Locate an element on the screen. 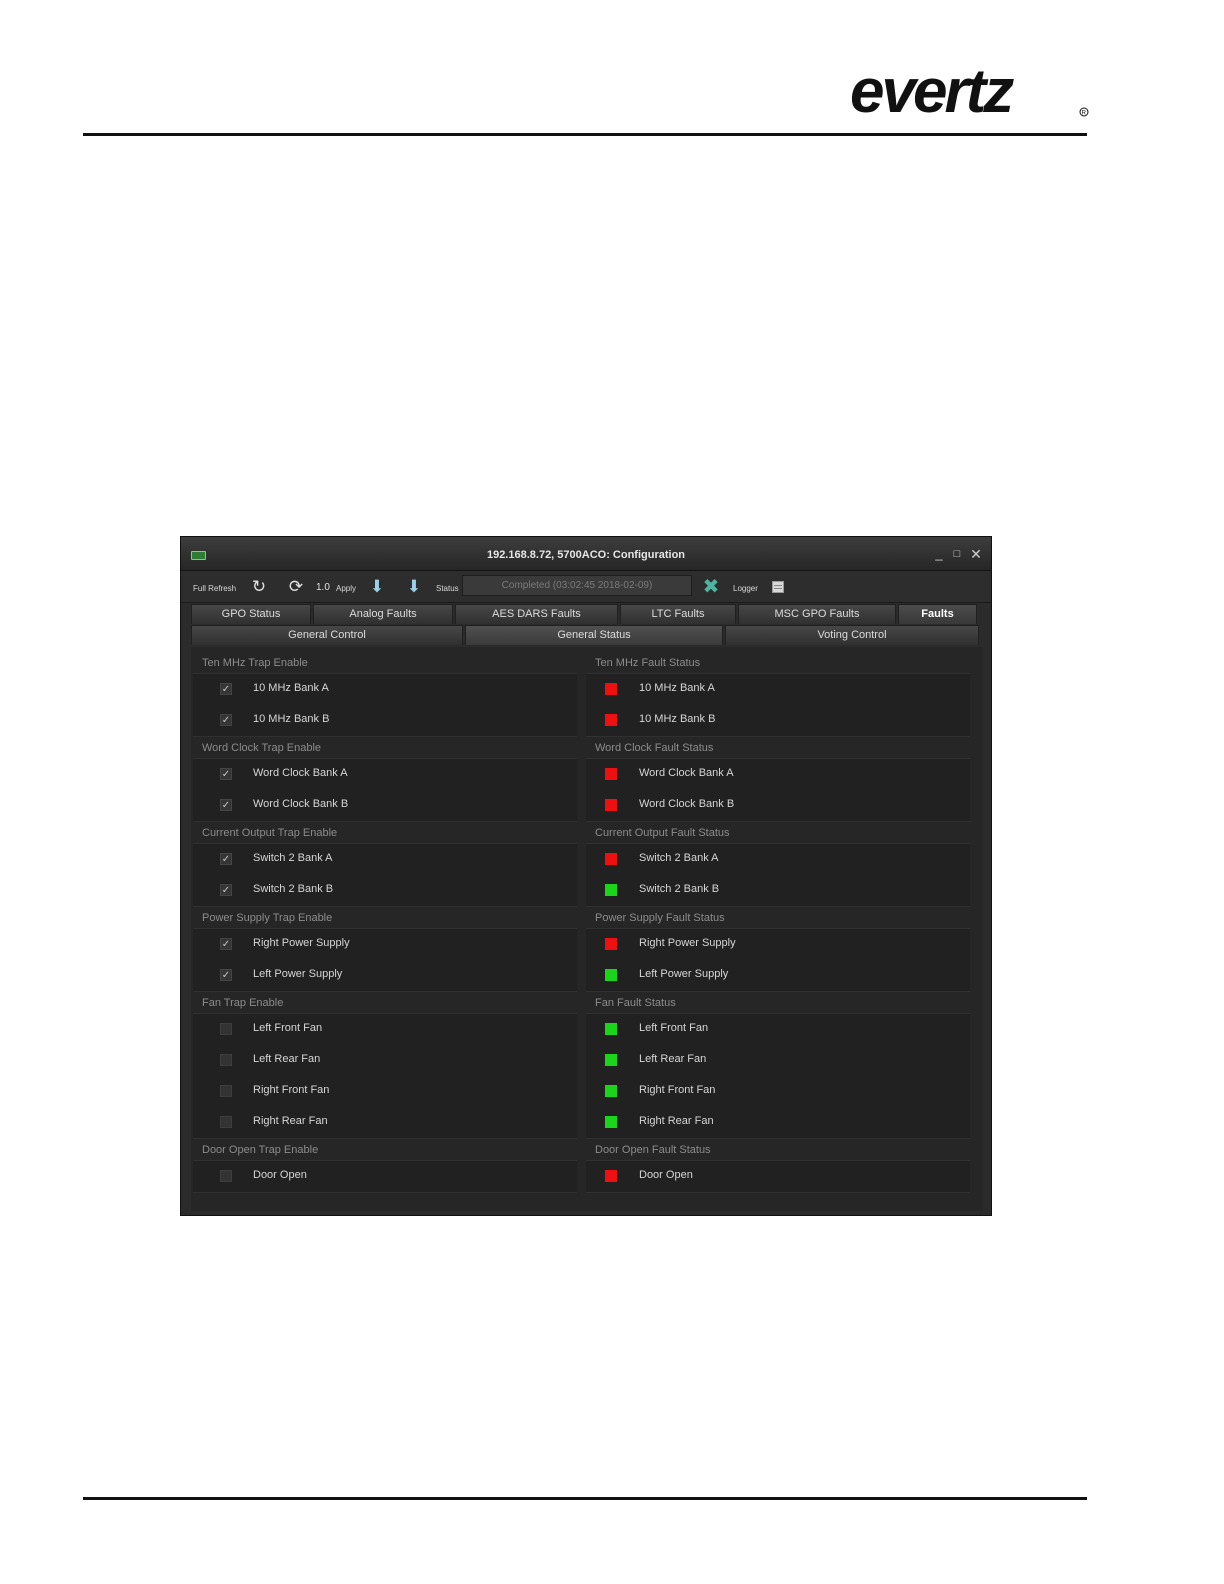 The height and width of the screenshot is (1584, 1224). group-door-open-fault-status: Door Open is located at coordinates (778, 1176).